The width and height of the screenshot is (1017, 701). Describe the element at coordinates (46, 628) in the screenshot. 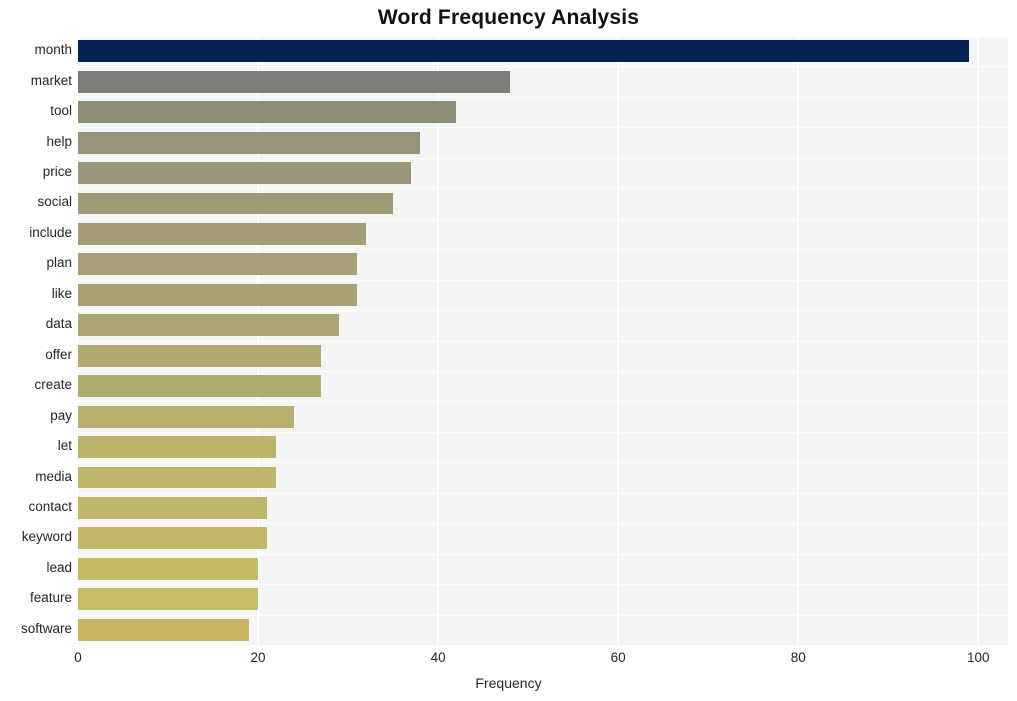

I see `y-tick-label-software: software` at that location.